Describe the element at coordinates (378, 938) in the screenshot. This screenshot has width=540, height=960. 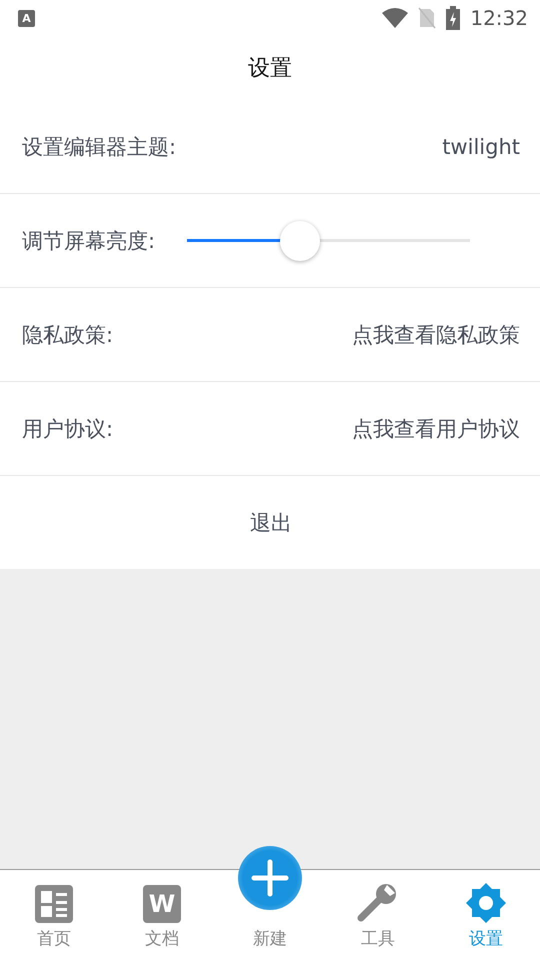
I see `nav-tab: 工具` at that location.